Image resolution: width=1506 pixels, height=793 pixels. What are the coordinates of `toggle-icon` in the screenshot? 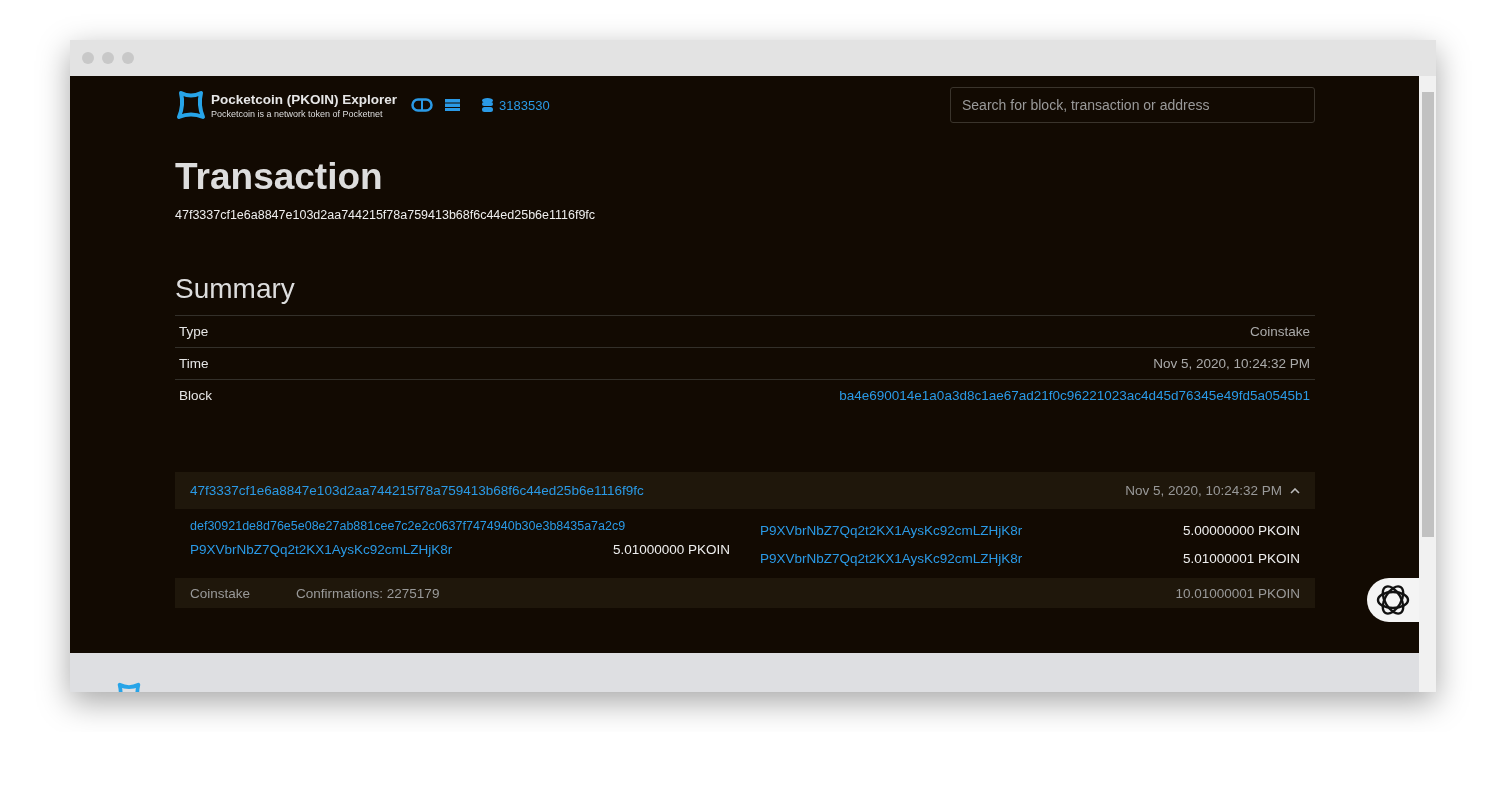 It's located at (422, 105).